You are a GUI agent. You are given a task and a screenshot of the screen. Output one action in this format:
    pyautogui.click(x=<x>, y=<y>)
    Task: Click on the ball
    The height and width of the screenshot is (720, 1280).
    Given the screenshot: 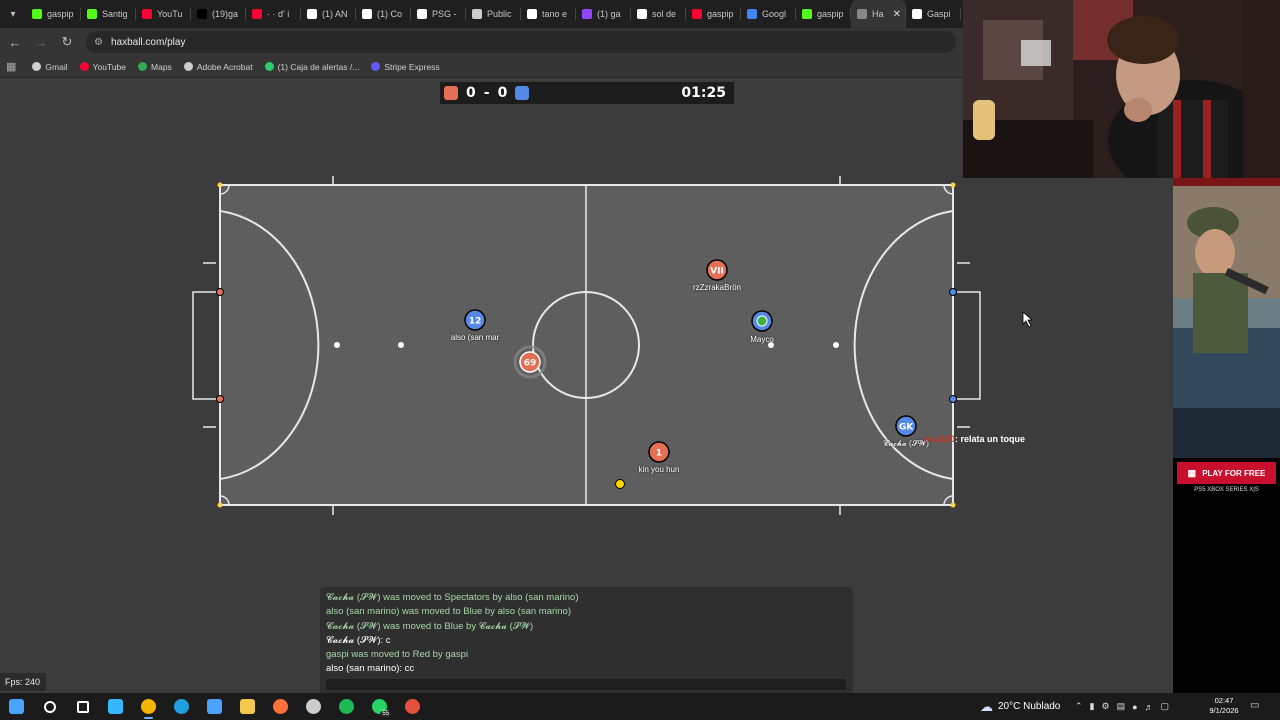 What is the action you would take?
    pyautogui.click(x=620, y=484)
    